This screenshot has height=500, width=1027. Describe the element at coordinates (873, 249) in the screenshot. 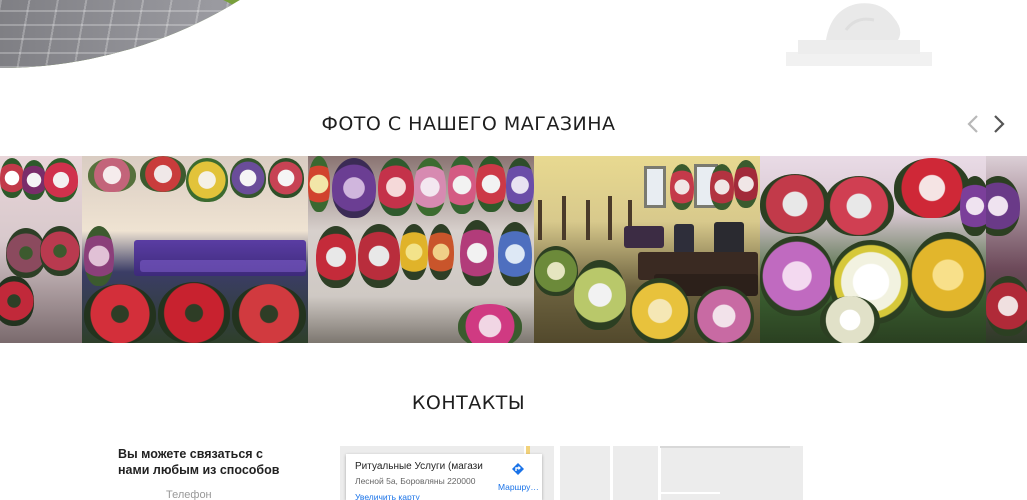

I see `shop-photo-flower-baskets` at that location.